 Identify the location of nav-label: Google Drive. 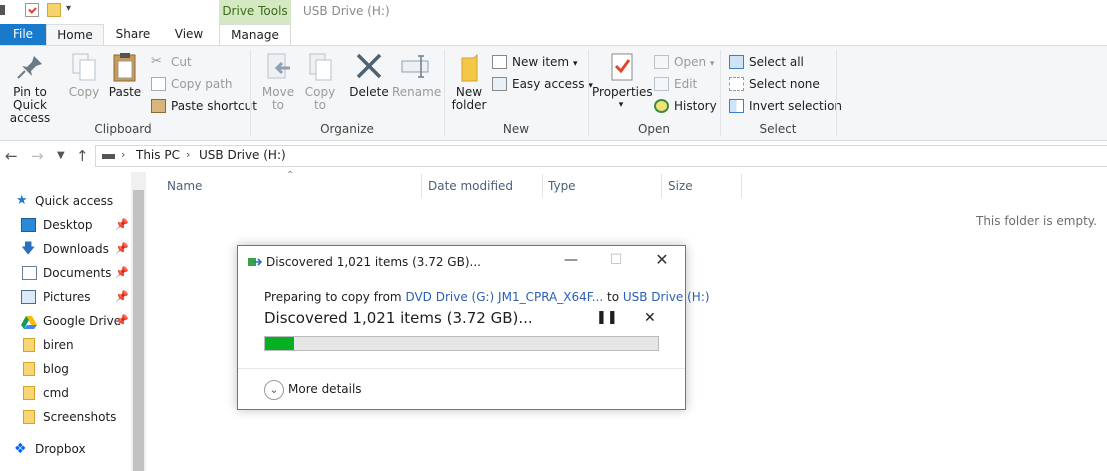
(82, 321).